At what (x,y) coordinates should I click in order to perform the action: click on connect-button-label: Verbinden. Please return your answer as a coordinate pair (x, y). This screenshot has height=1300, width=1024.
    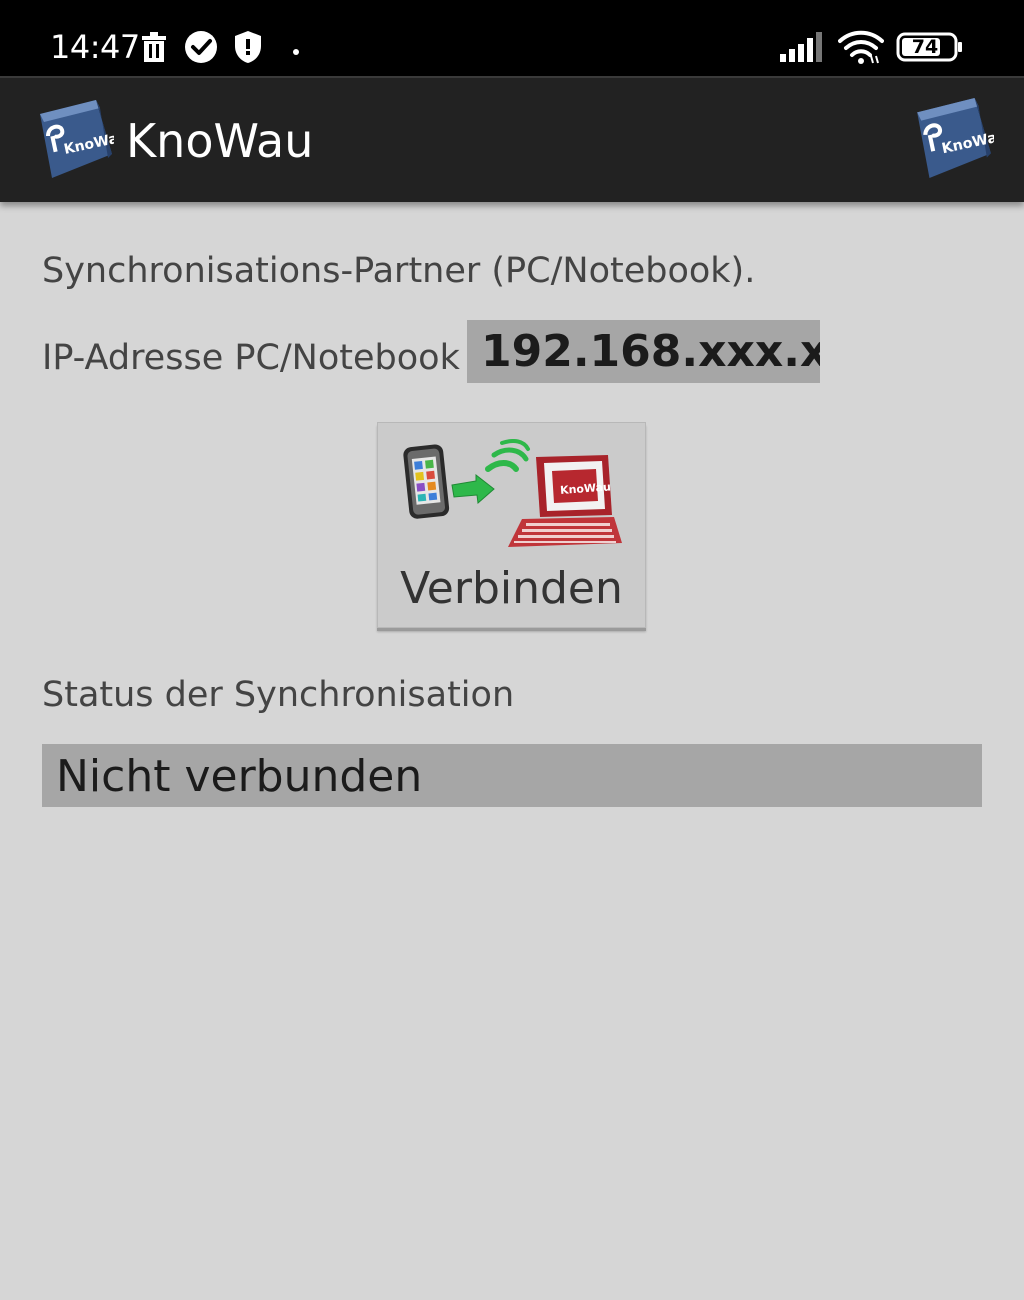
    Looking at the image, I should click on (511, 588).